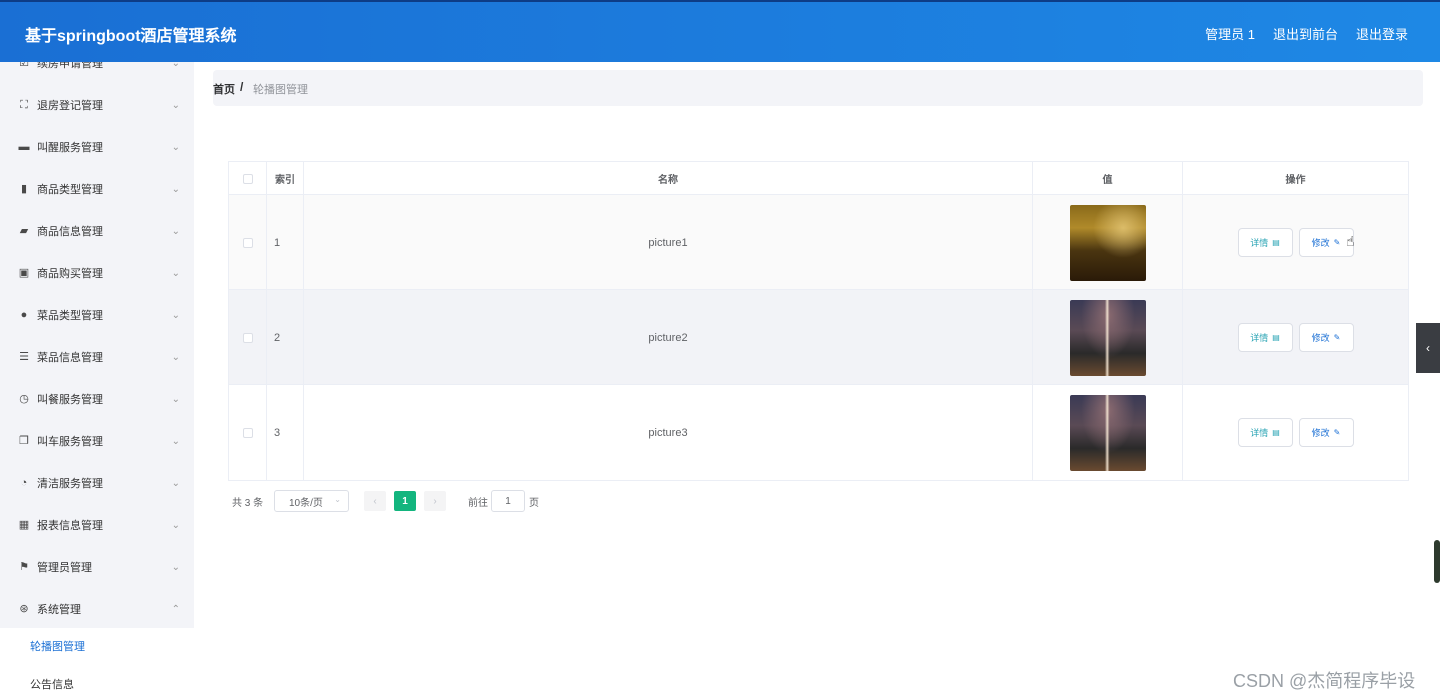 The width and height of the screenshot is (1440, 697). What do you see at coordinates (818, 88) in the screenshot?
I see `breadcrumb: 首页 / 轮播图管理` at bounding box center [818, 88].